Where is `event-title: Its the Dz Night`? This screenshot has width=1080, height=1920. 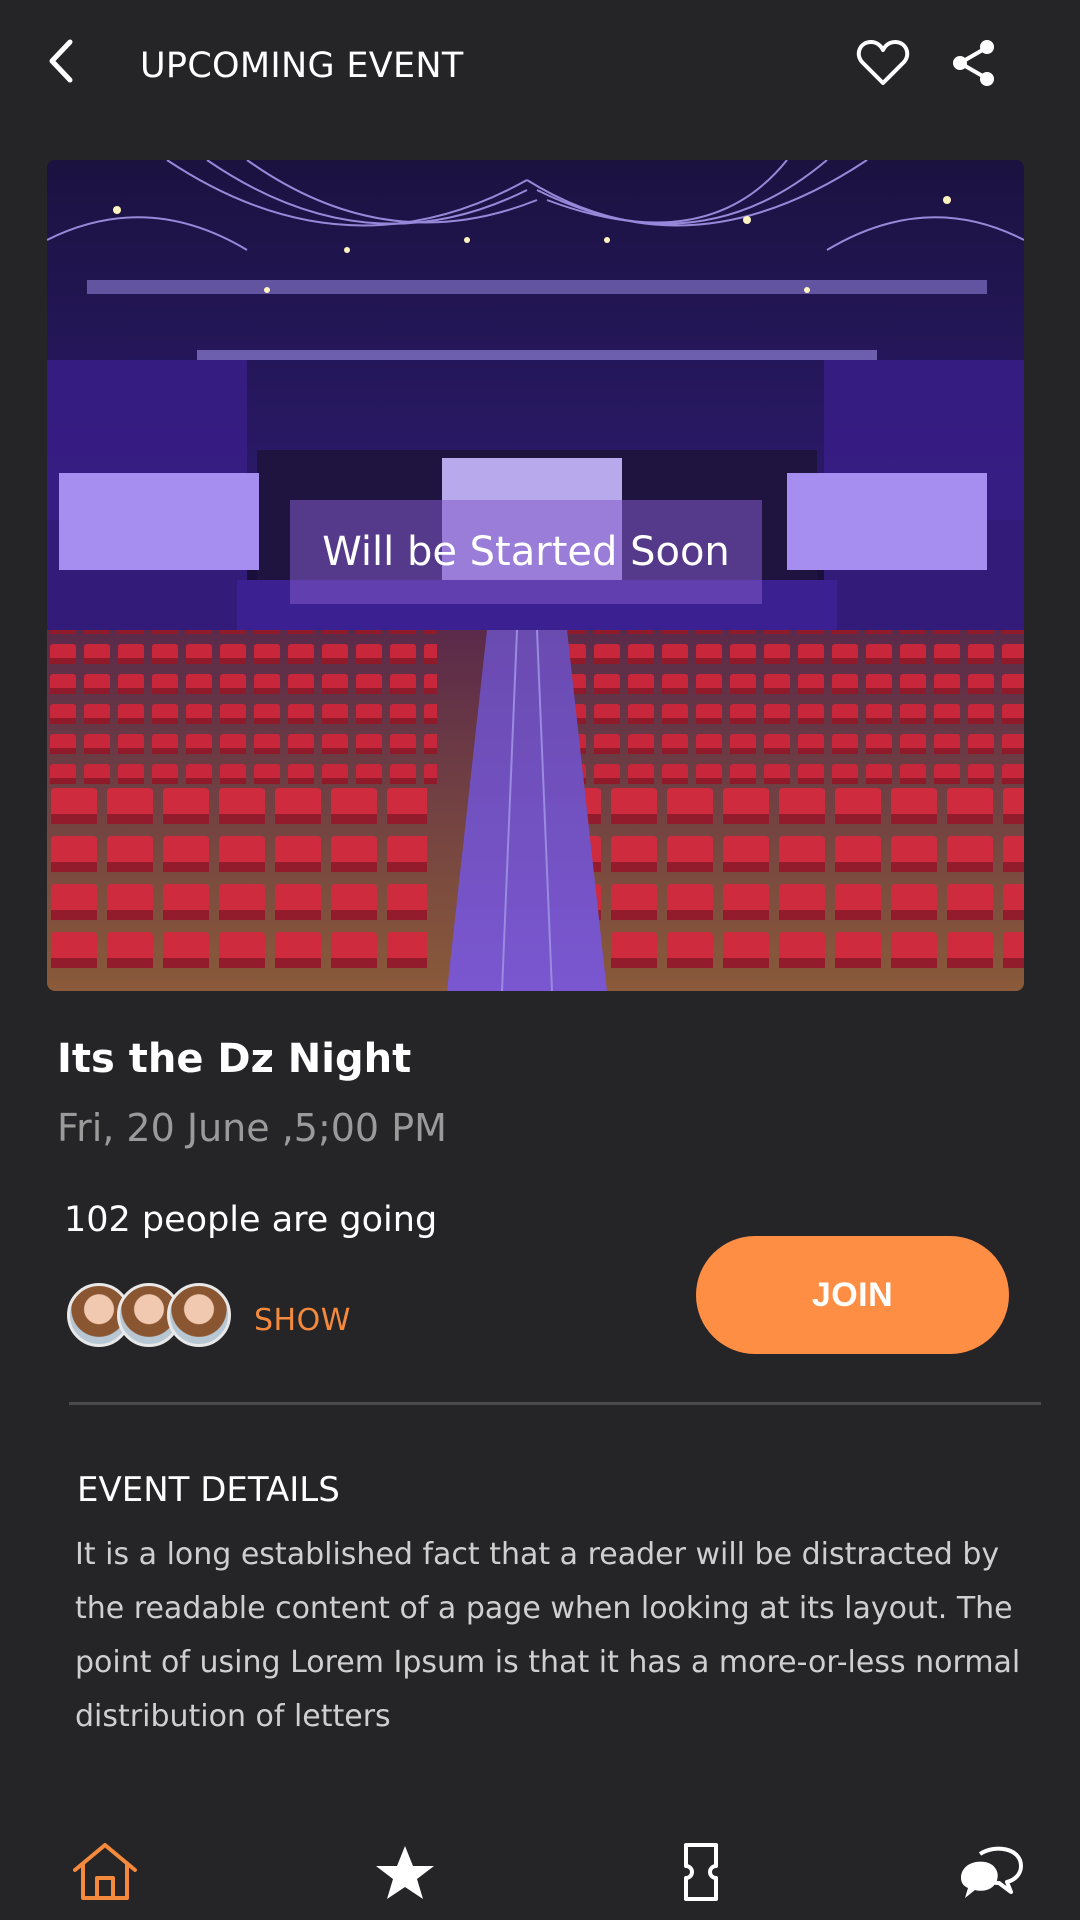 event-title: Its the Dz Night is located at coordinates (234, 1059).